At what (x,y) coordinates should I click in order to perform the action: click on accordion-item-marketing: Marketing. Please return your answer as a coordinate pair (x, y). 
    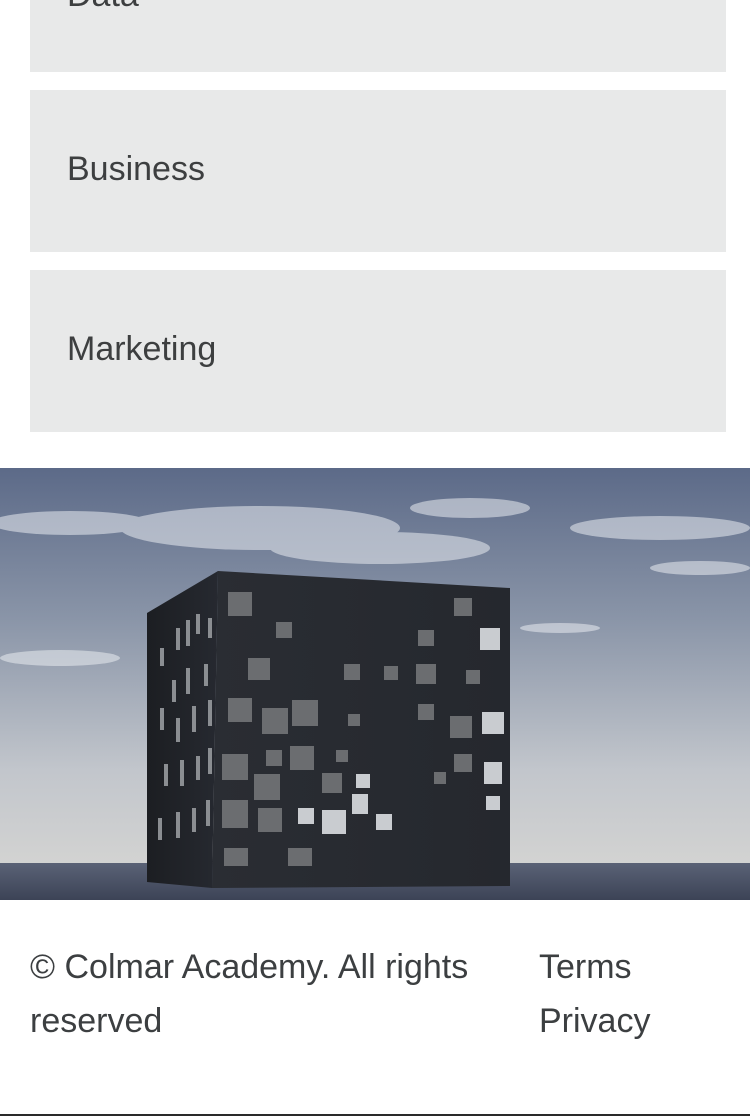
    Looking at the image, I should click on (378, 351).